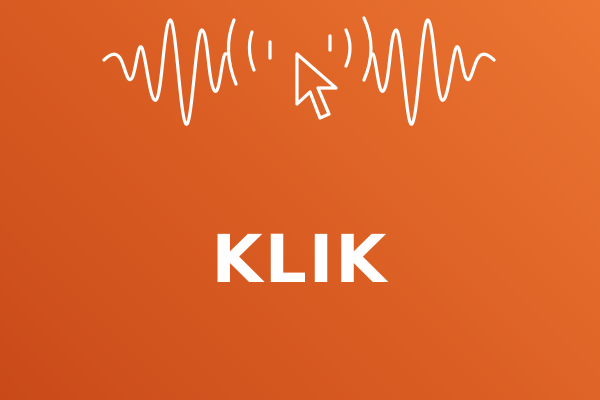 The image size is (600, 400). Describe the element at coordinates (316, 86) in the screenshot. I see `cursor-icon` at that location.